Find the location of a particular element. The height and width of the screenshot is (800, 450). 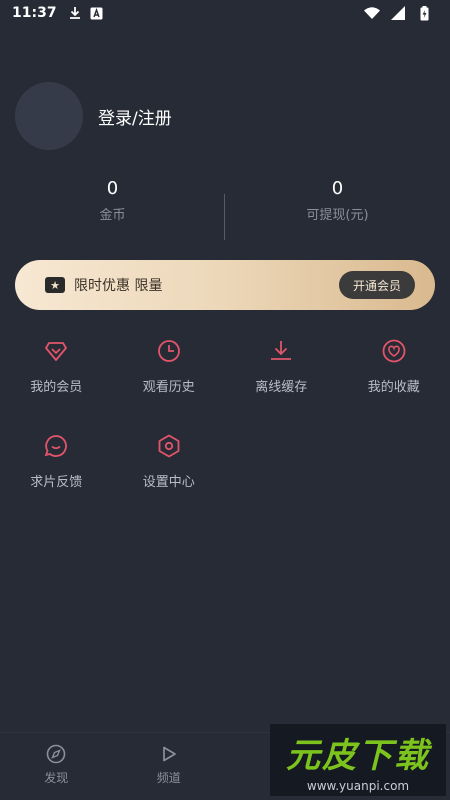

download-icon is located at coordinates (281, 351).